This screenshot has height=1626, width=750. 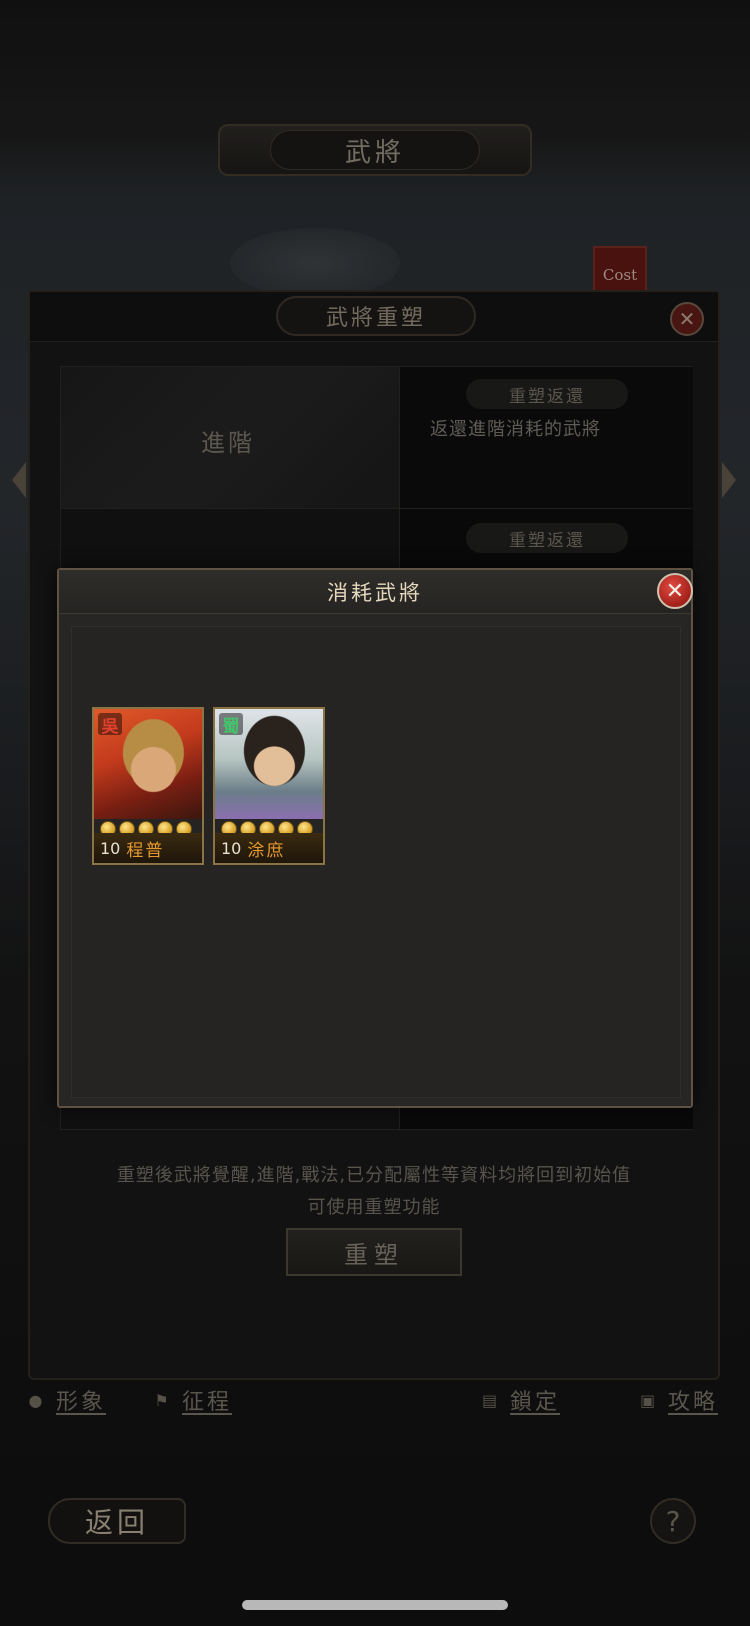 I want to click on general-card: 蜀 10 涂庶, so click(x=269, y=786).